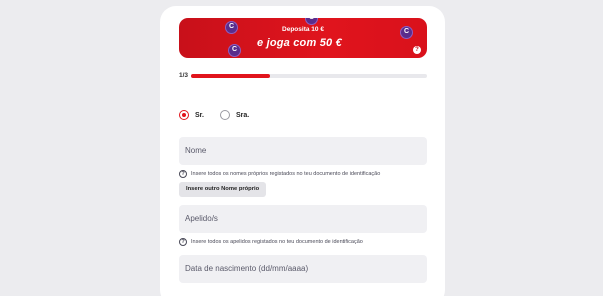 The height and width of the screenshot is (296, 603). What do you see at coordinates (309, 76) in the screenshot?
I see `progress-bar` at bounding box center [309, 76].